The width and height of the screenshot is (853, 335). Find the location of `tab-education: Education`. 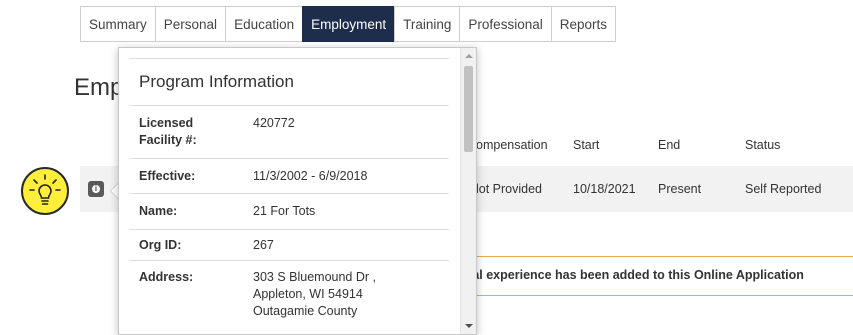

tab-education: Education is located at coordinates (264, 24).